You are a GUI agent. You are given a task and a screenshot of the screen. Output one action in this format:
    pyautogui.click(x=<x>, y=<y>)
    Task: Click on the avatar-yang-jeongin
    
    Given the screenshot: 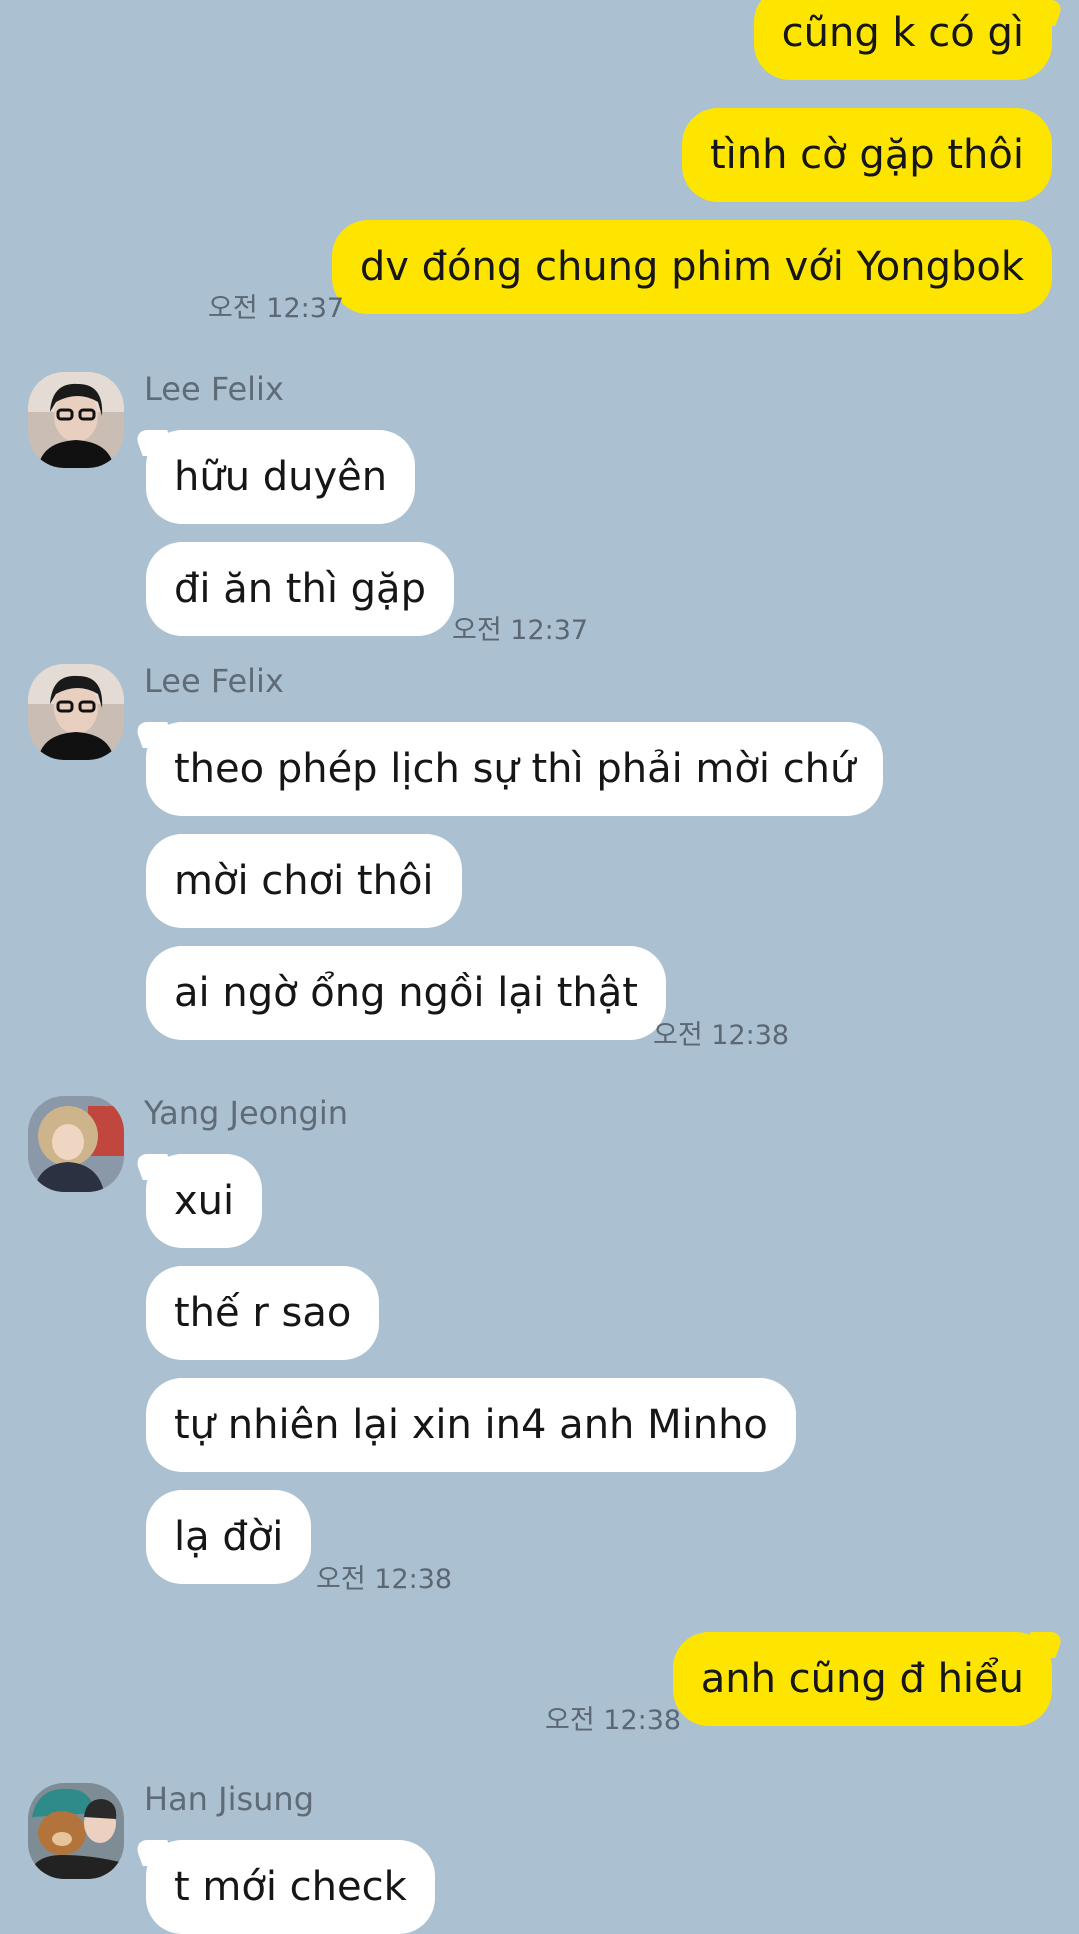 What is the action you would take?
    pyautogui.click(x=76, y=1144)
    